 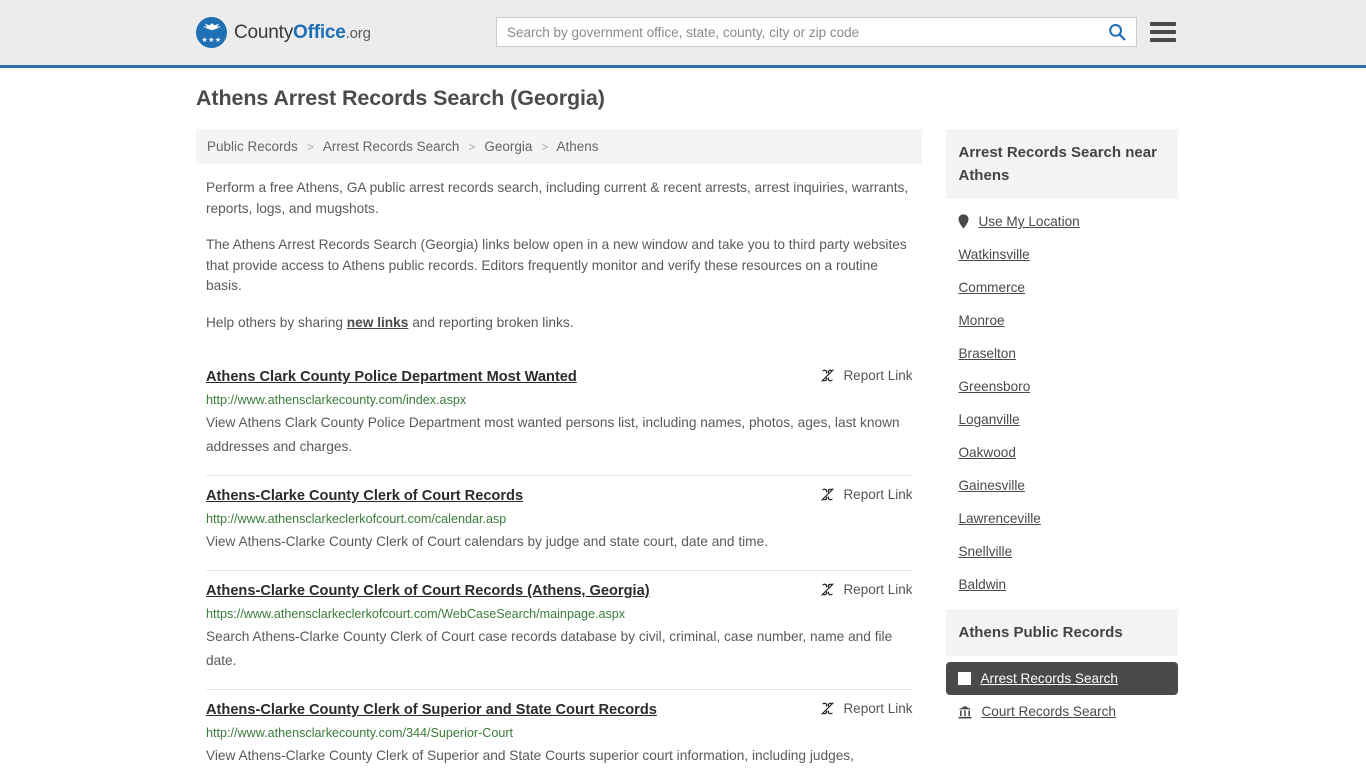 What do you see at coordinates (276, 322) in the screenshot?
I see `share-text-before: Help others by sharing` at bounding box center [276, 322].